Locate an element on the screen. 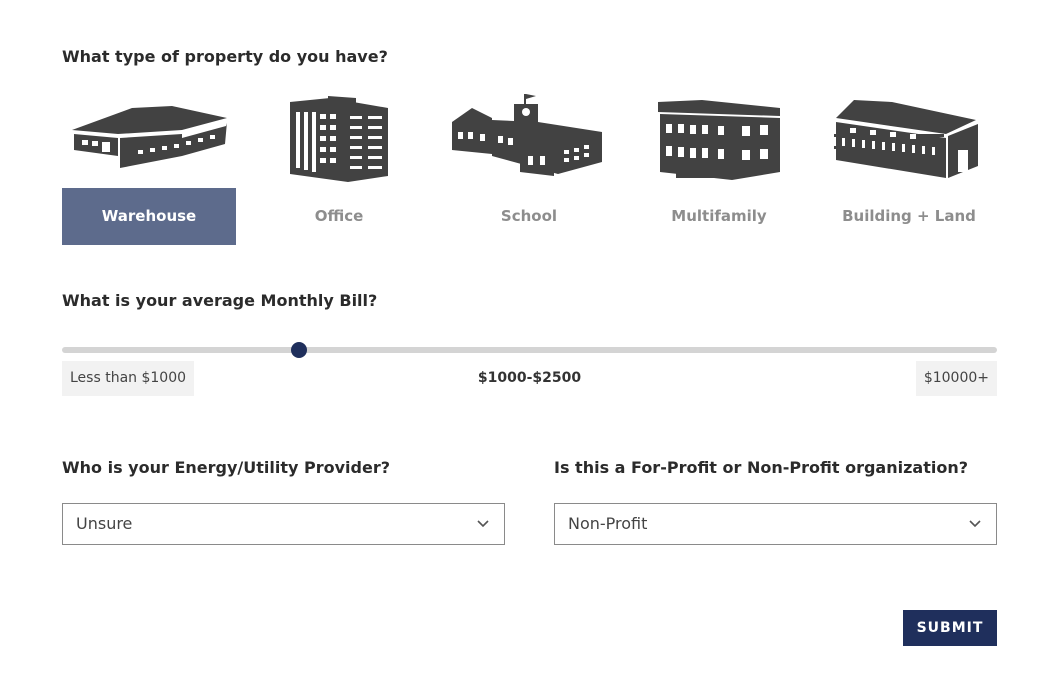  submit-button: SUBMIT is located at coordinates (950, 628).